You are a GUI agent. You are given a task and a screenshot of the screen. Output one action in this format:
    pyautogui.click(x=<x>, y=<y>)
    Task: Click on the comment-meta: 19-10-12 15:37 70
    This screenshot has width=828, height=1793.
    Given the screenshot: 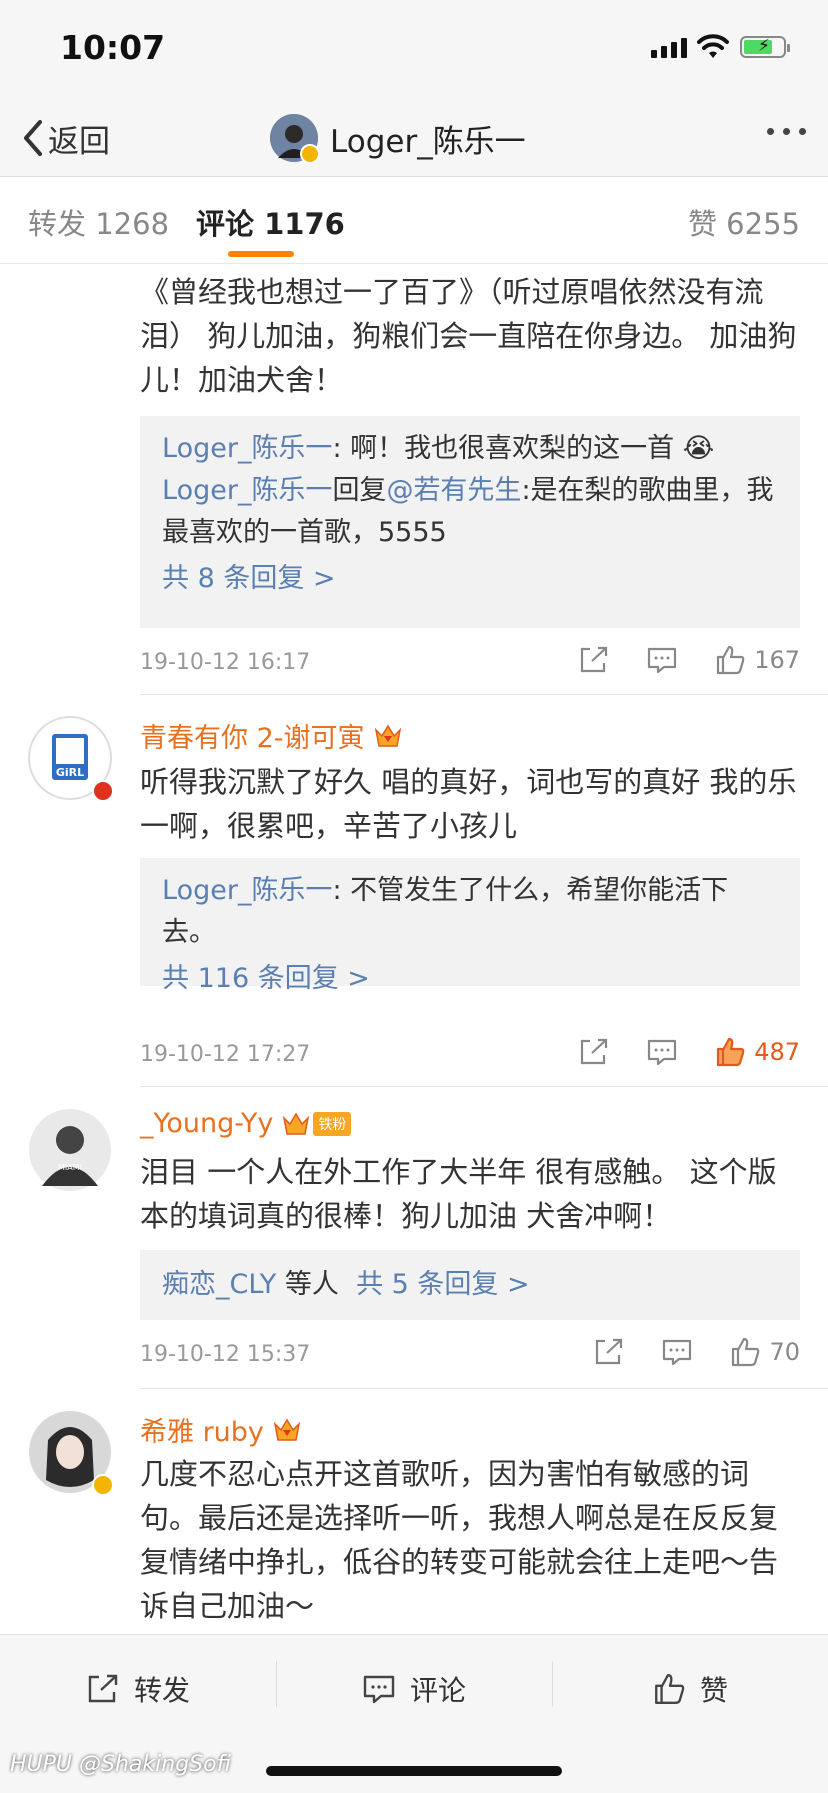 What is the action you would take?
    pyautogui.click(x=470, y=1356)
    